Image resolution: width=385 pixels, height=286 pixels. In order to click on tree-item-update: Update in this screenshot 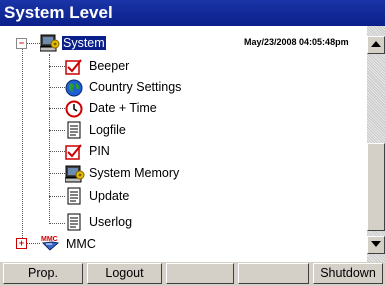, I will do `click(109, 196)`.